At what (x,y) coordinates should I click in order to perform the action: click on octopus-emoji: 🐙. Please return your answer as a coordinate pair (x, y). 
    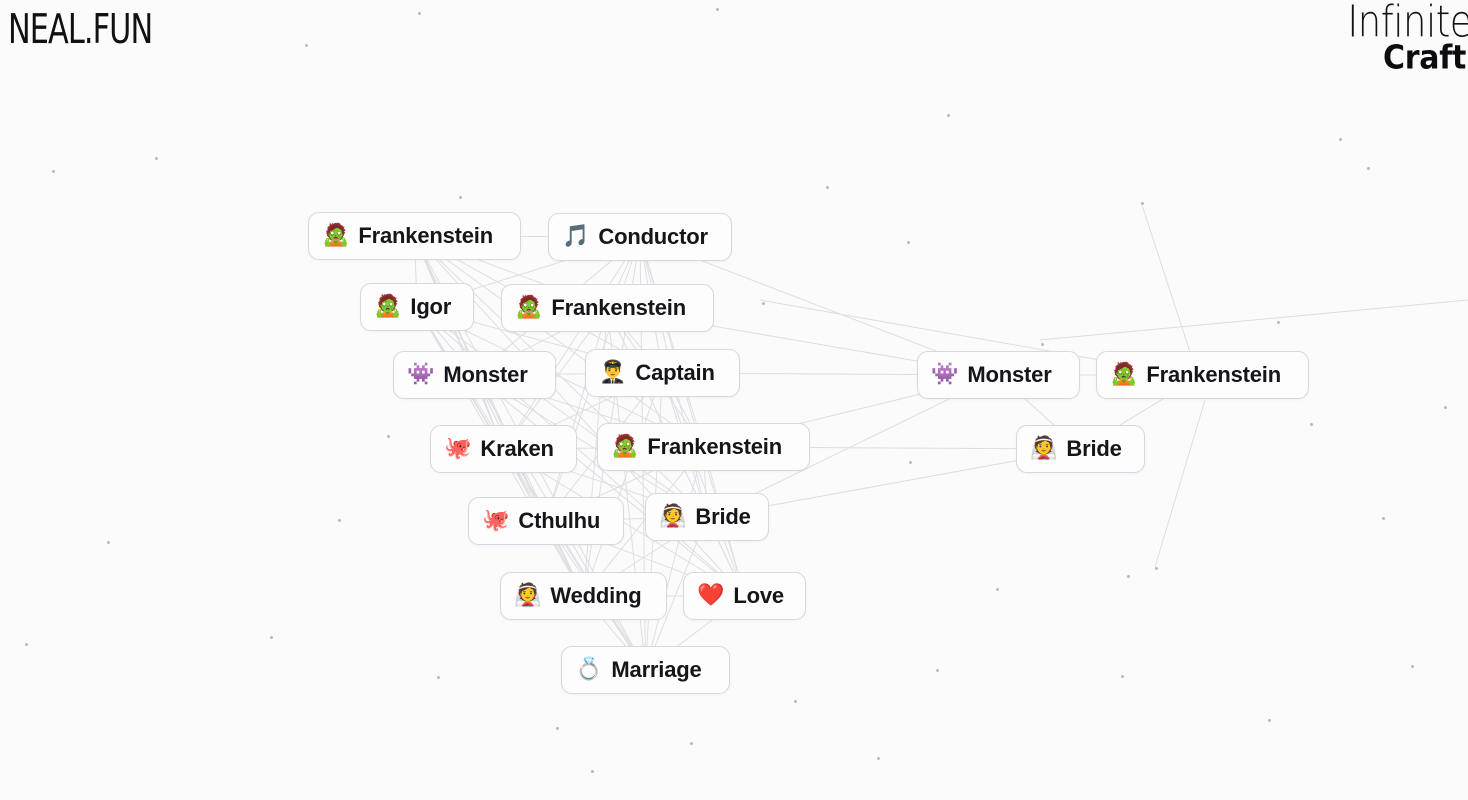
    Looking at the image, I should click on (496, 520).